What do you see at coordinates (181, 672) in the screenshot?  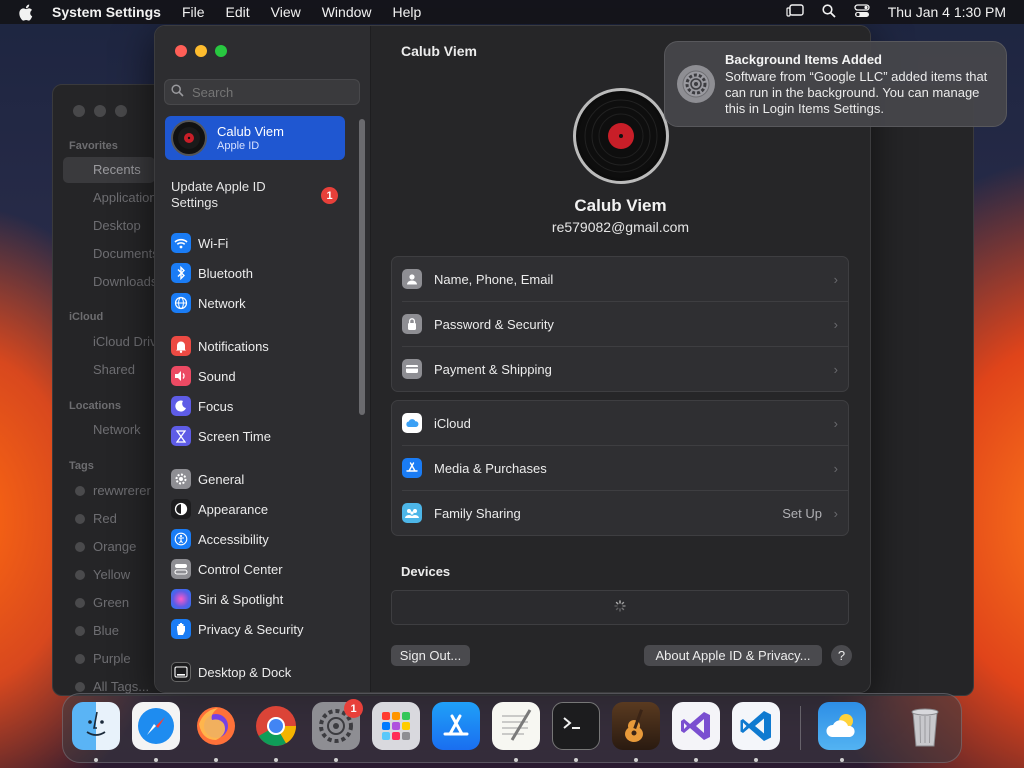 I see `dock-icon` at bounding box center [181, 672].